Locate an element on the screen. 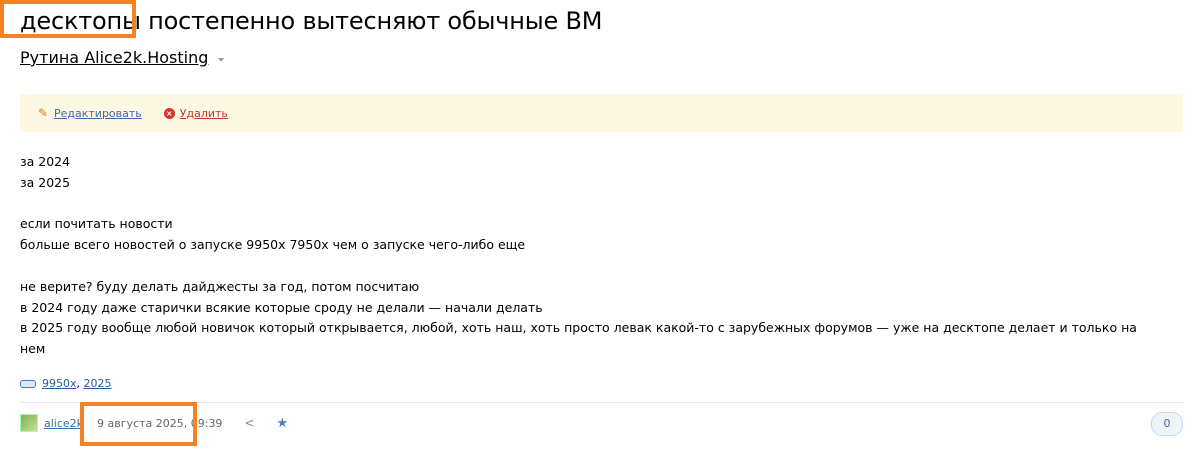  edit-link: Редактировать is located at coordinates (98, 113).